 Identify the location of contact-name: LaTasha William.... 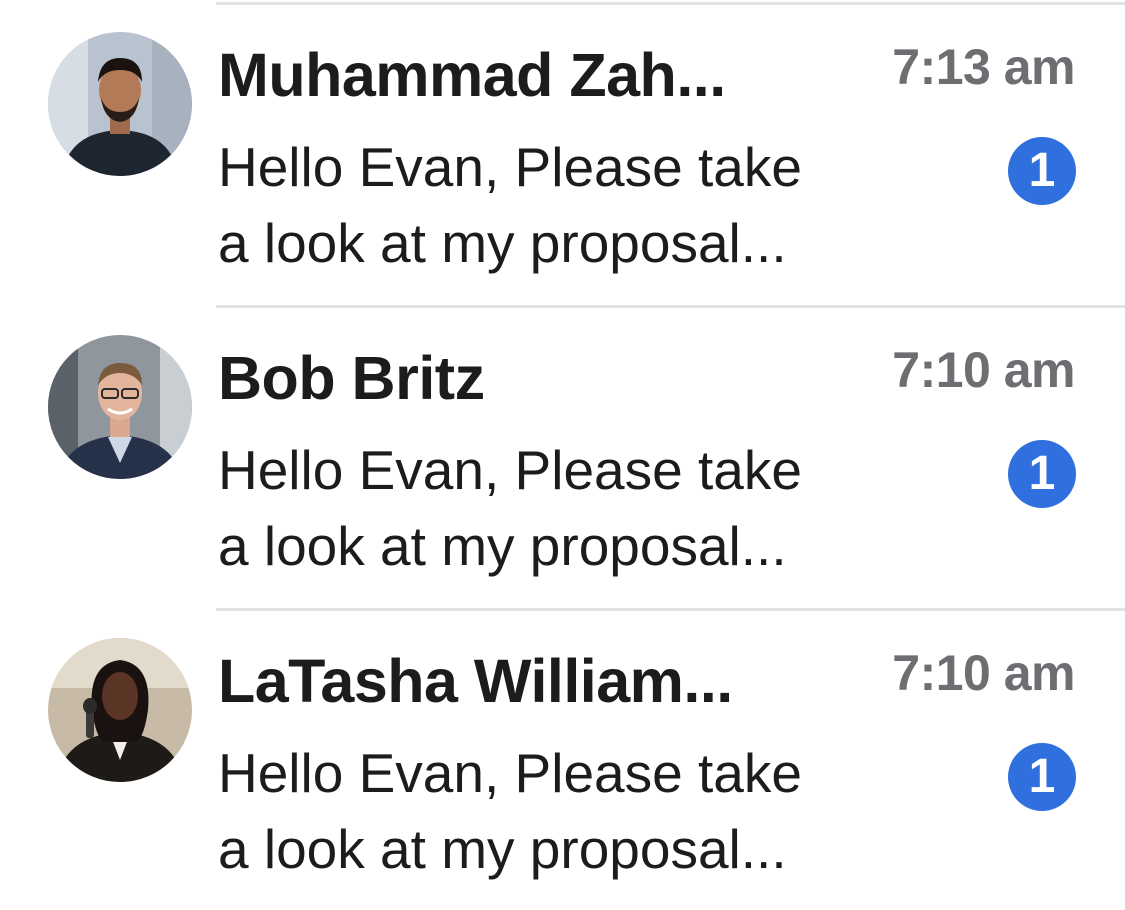
(475, 681).